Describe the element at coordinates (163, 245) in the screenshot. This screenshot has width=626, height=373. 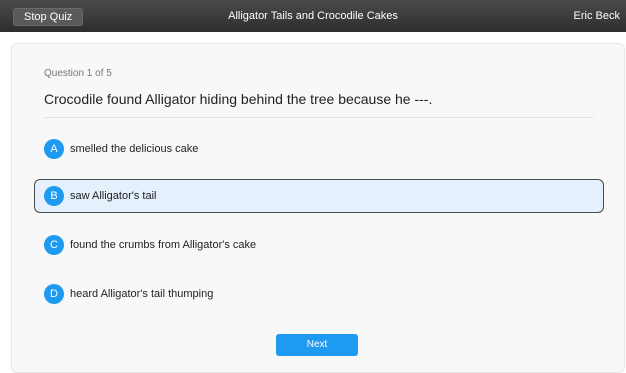
I see `answer-text: found the crumbs from Alligator's cake` at that location.